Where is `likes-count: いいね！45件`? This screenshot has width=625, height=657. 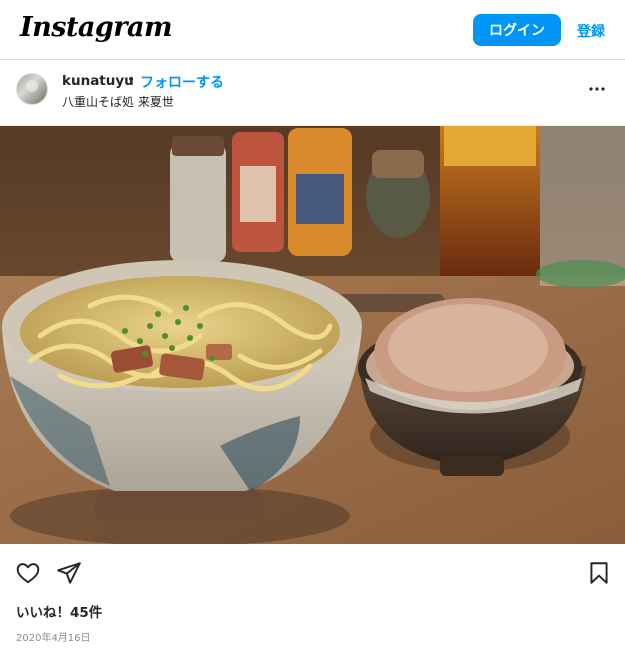
likes-count: いいね！45件 is located at coordinates (59, 611).